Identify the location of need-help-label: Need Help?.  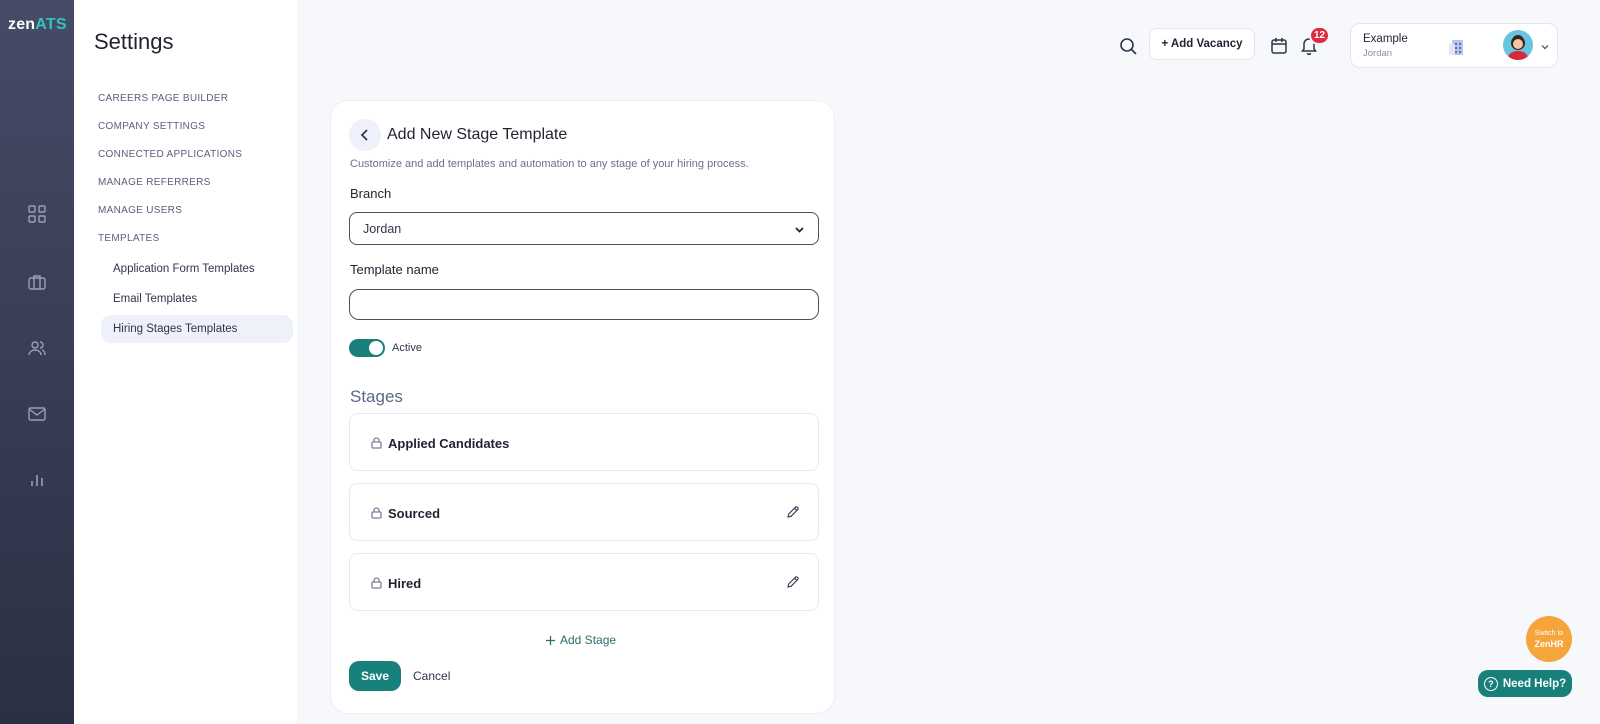
(1534, 683).